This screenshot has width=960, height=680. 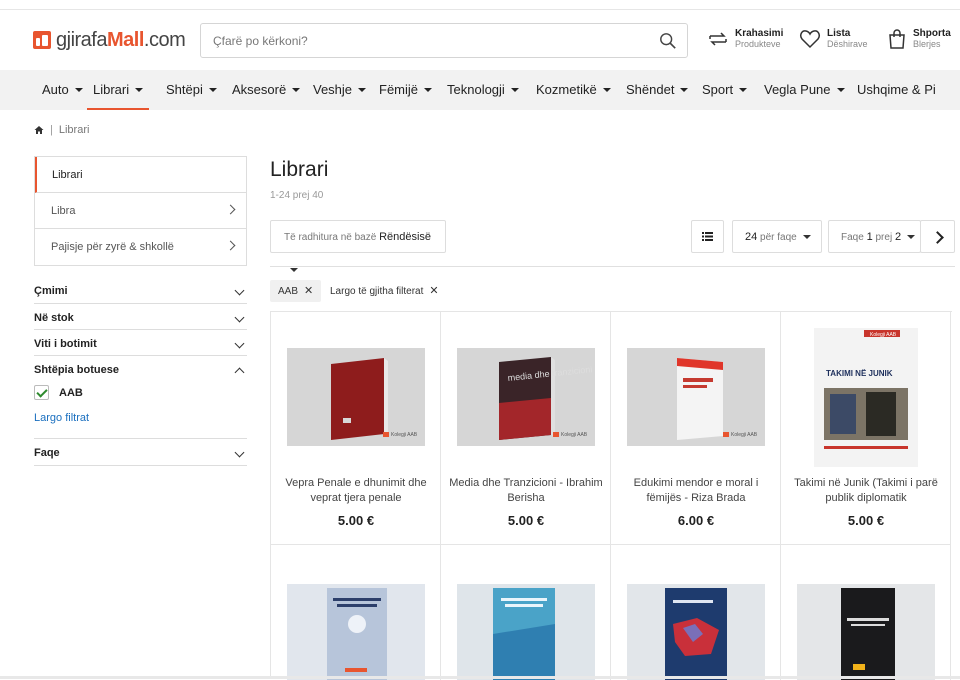 What do you see at coordinates (74, 130) in the screenshot?
I see `breadcrumb-current: Librari` at bounding box center [74, 130].